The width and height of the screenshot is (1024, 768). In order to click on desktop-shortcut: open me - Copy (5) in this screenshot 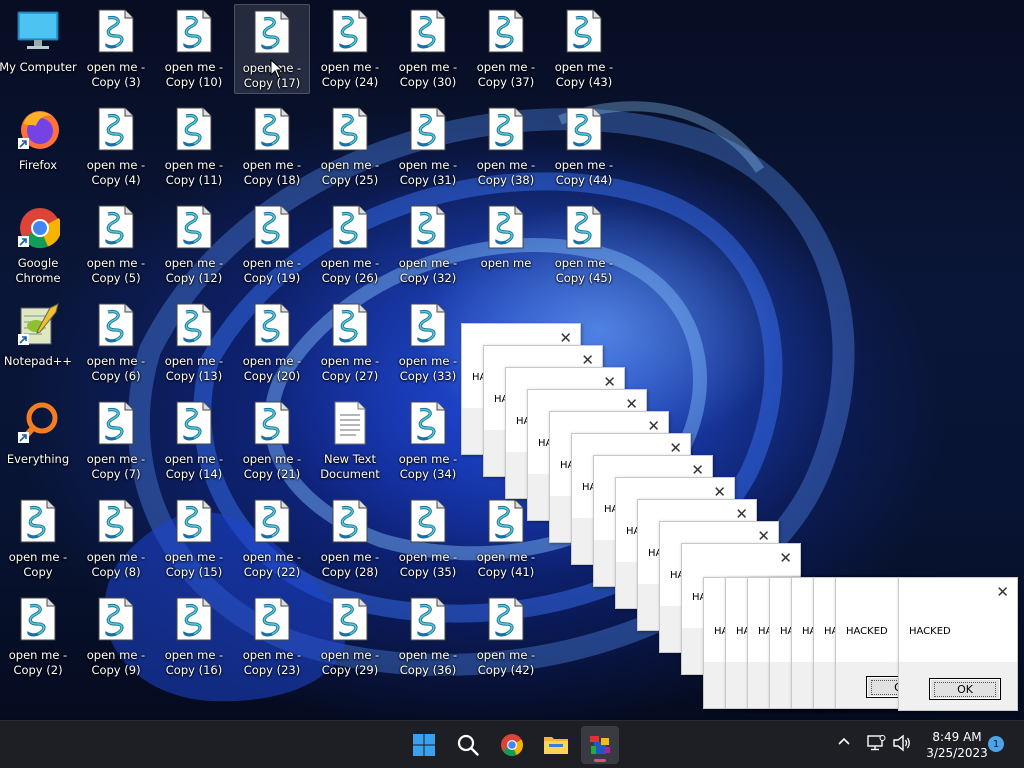, I will do `click(116, 245)`.